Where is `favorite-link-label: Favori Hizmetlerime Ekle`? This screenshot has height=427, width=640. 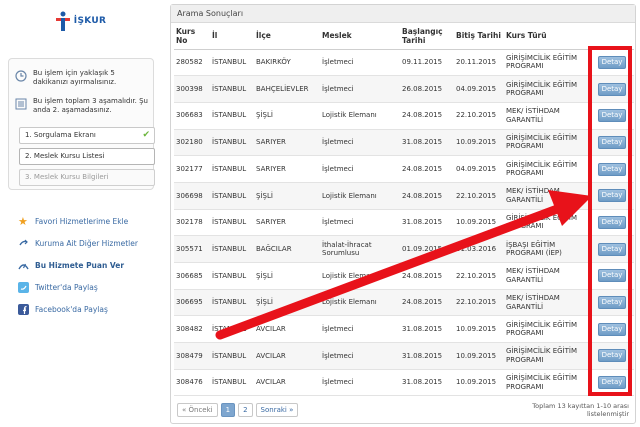 favorite-link-label: Favori Hizmetlerime Ekle is located at coordinates (82, 221).